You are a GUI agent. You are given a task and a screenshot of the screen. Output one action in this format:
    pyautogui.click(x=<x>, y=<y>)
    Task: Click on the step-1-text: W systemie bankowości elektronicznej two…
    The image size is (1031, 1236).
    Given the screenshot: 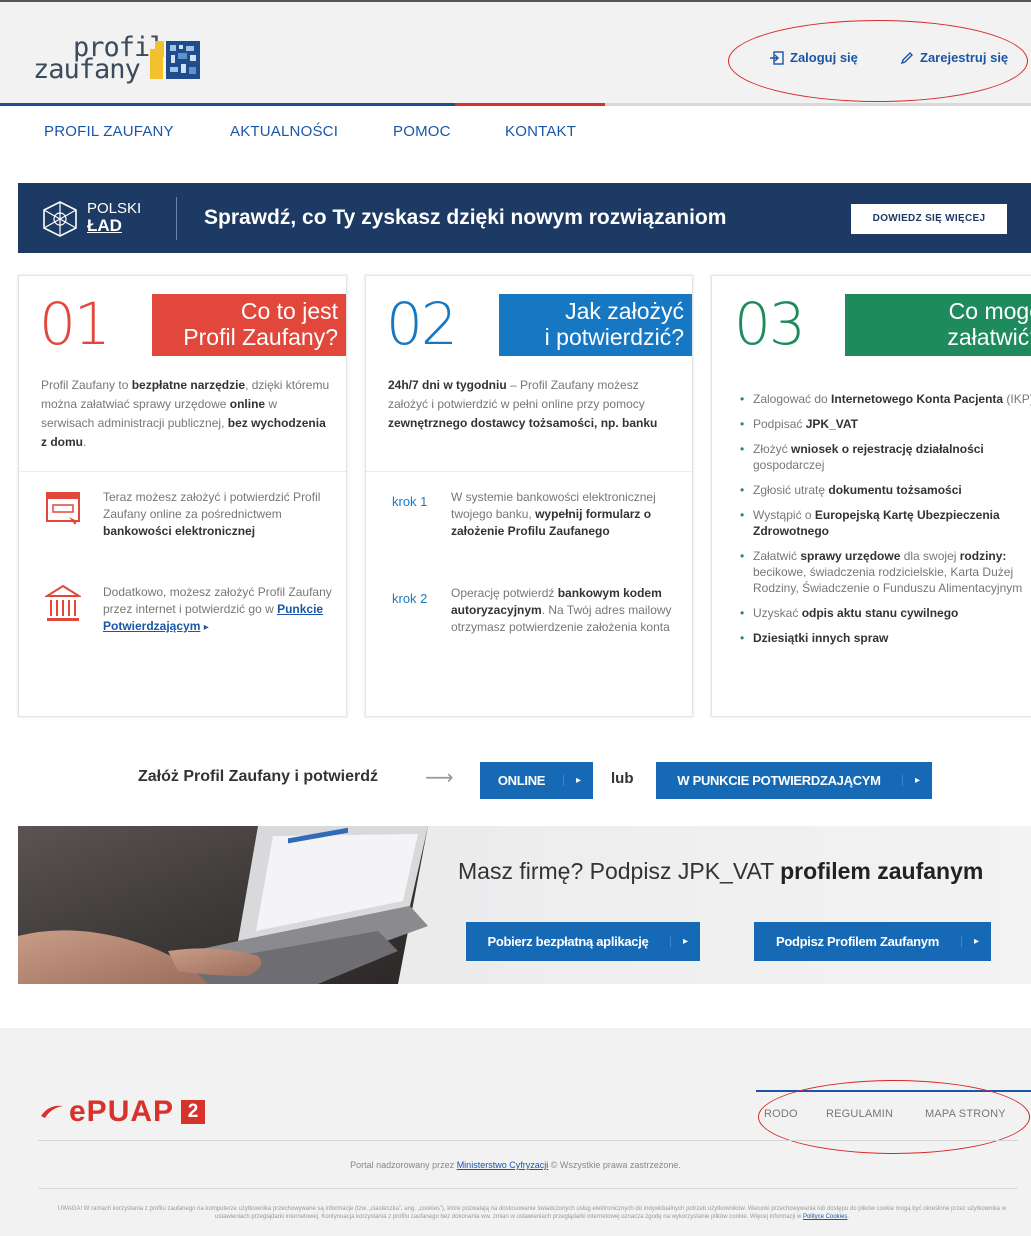 What is the action you would take?
    pyautogui.click(x=553, y=514)
    